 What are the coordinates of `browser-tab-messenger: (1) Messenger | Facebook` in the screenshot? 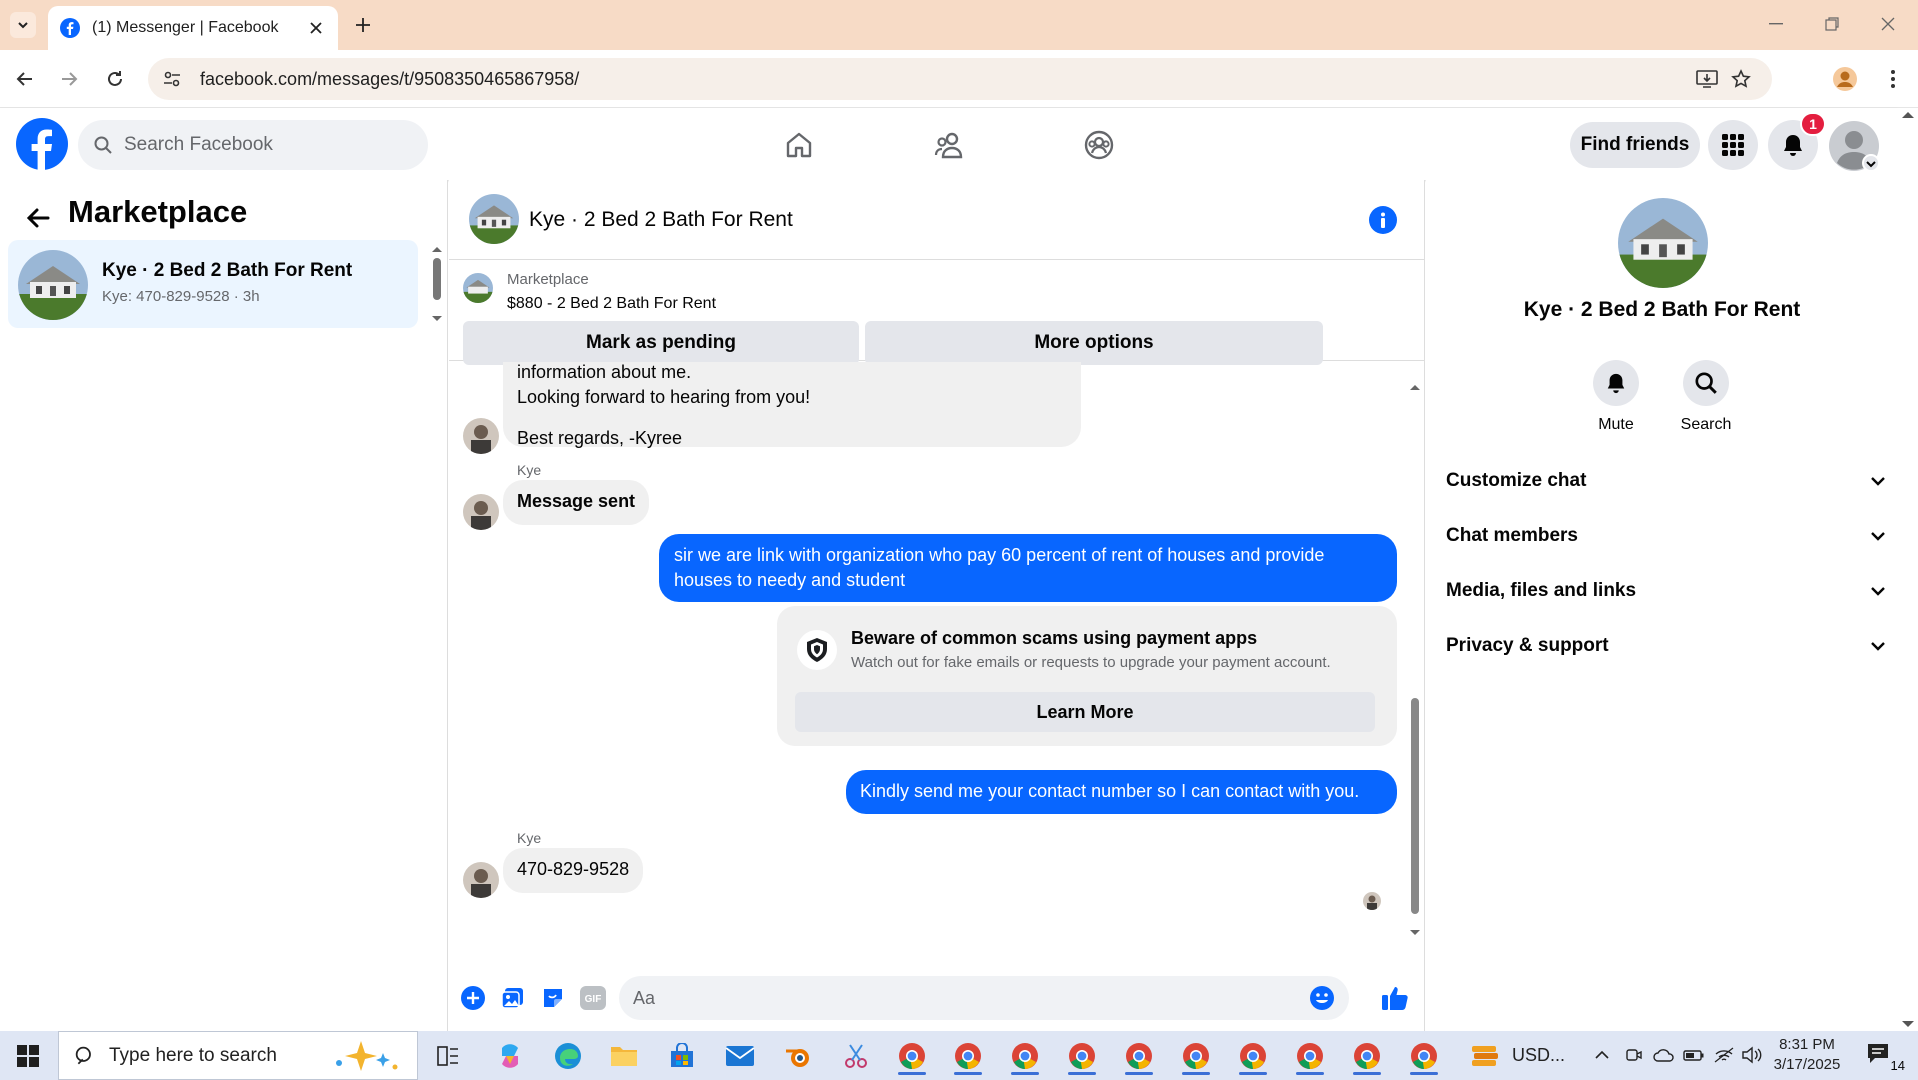 It's located at (193, 28).